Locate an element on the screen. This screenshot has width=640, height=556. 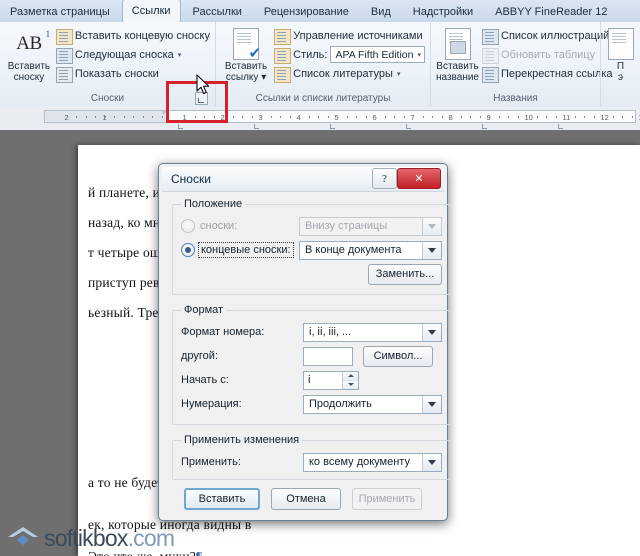
help-button: ? is located at coordinates (384, 178).